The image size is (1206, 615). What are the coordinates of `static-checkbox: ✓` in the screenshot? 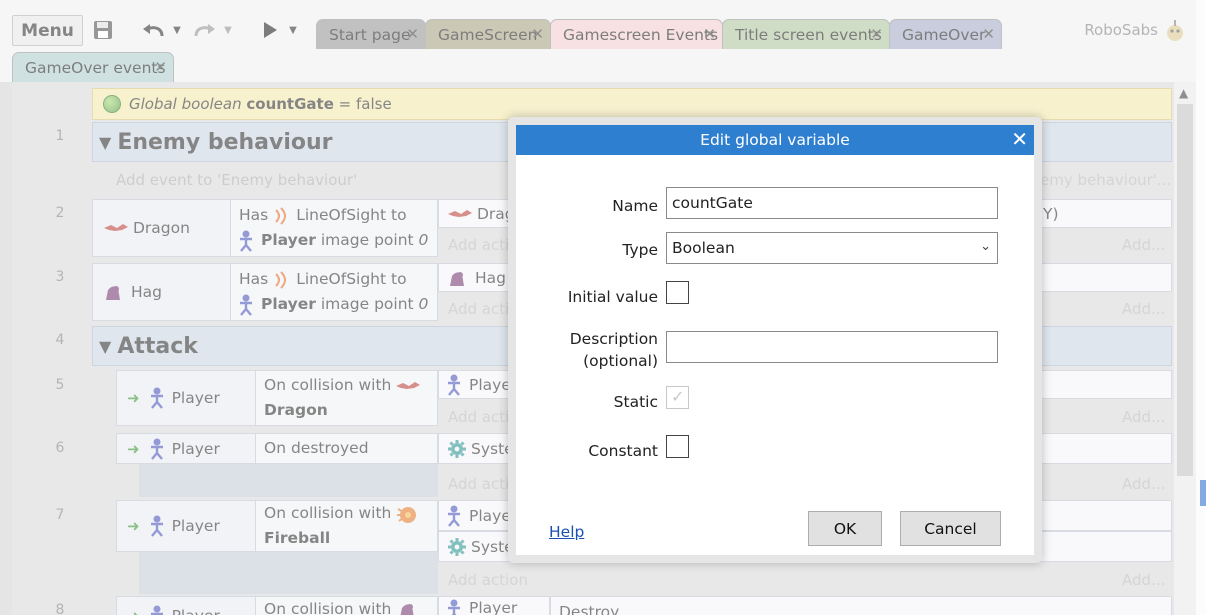 It's located at (677, 397).